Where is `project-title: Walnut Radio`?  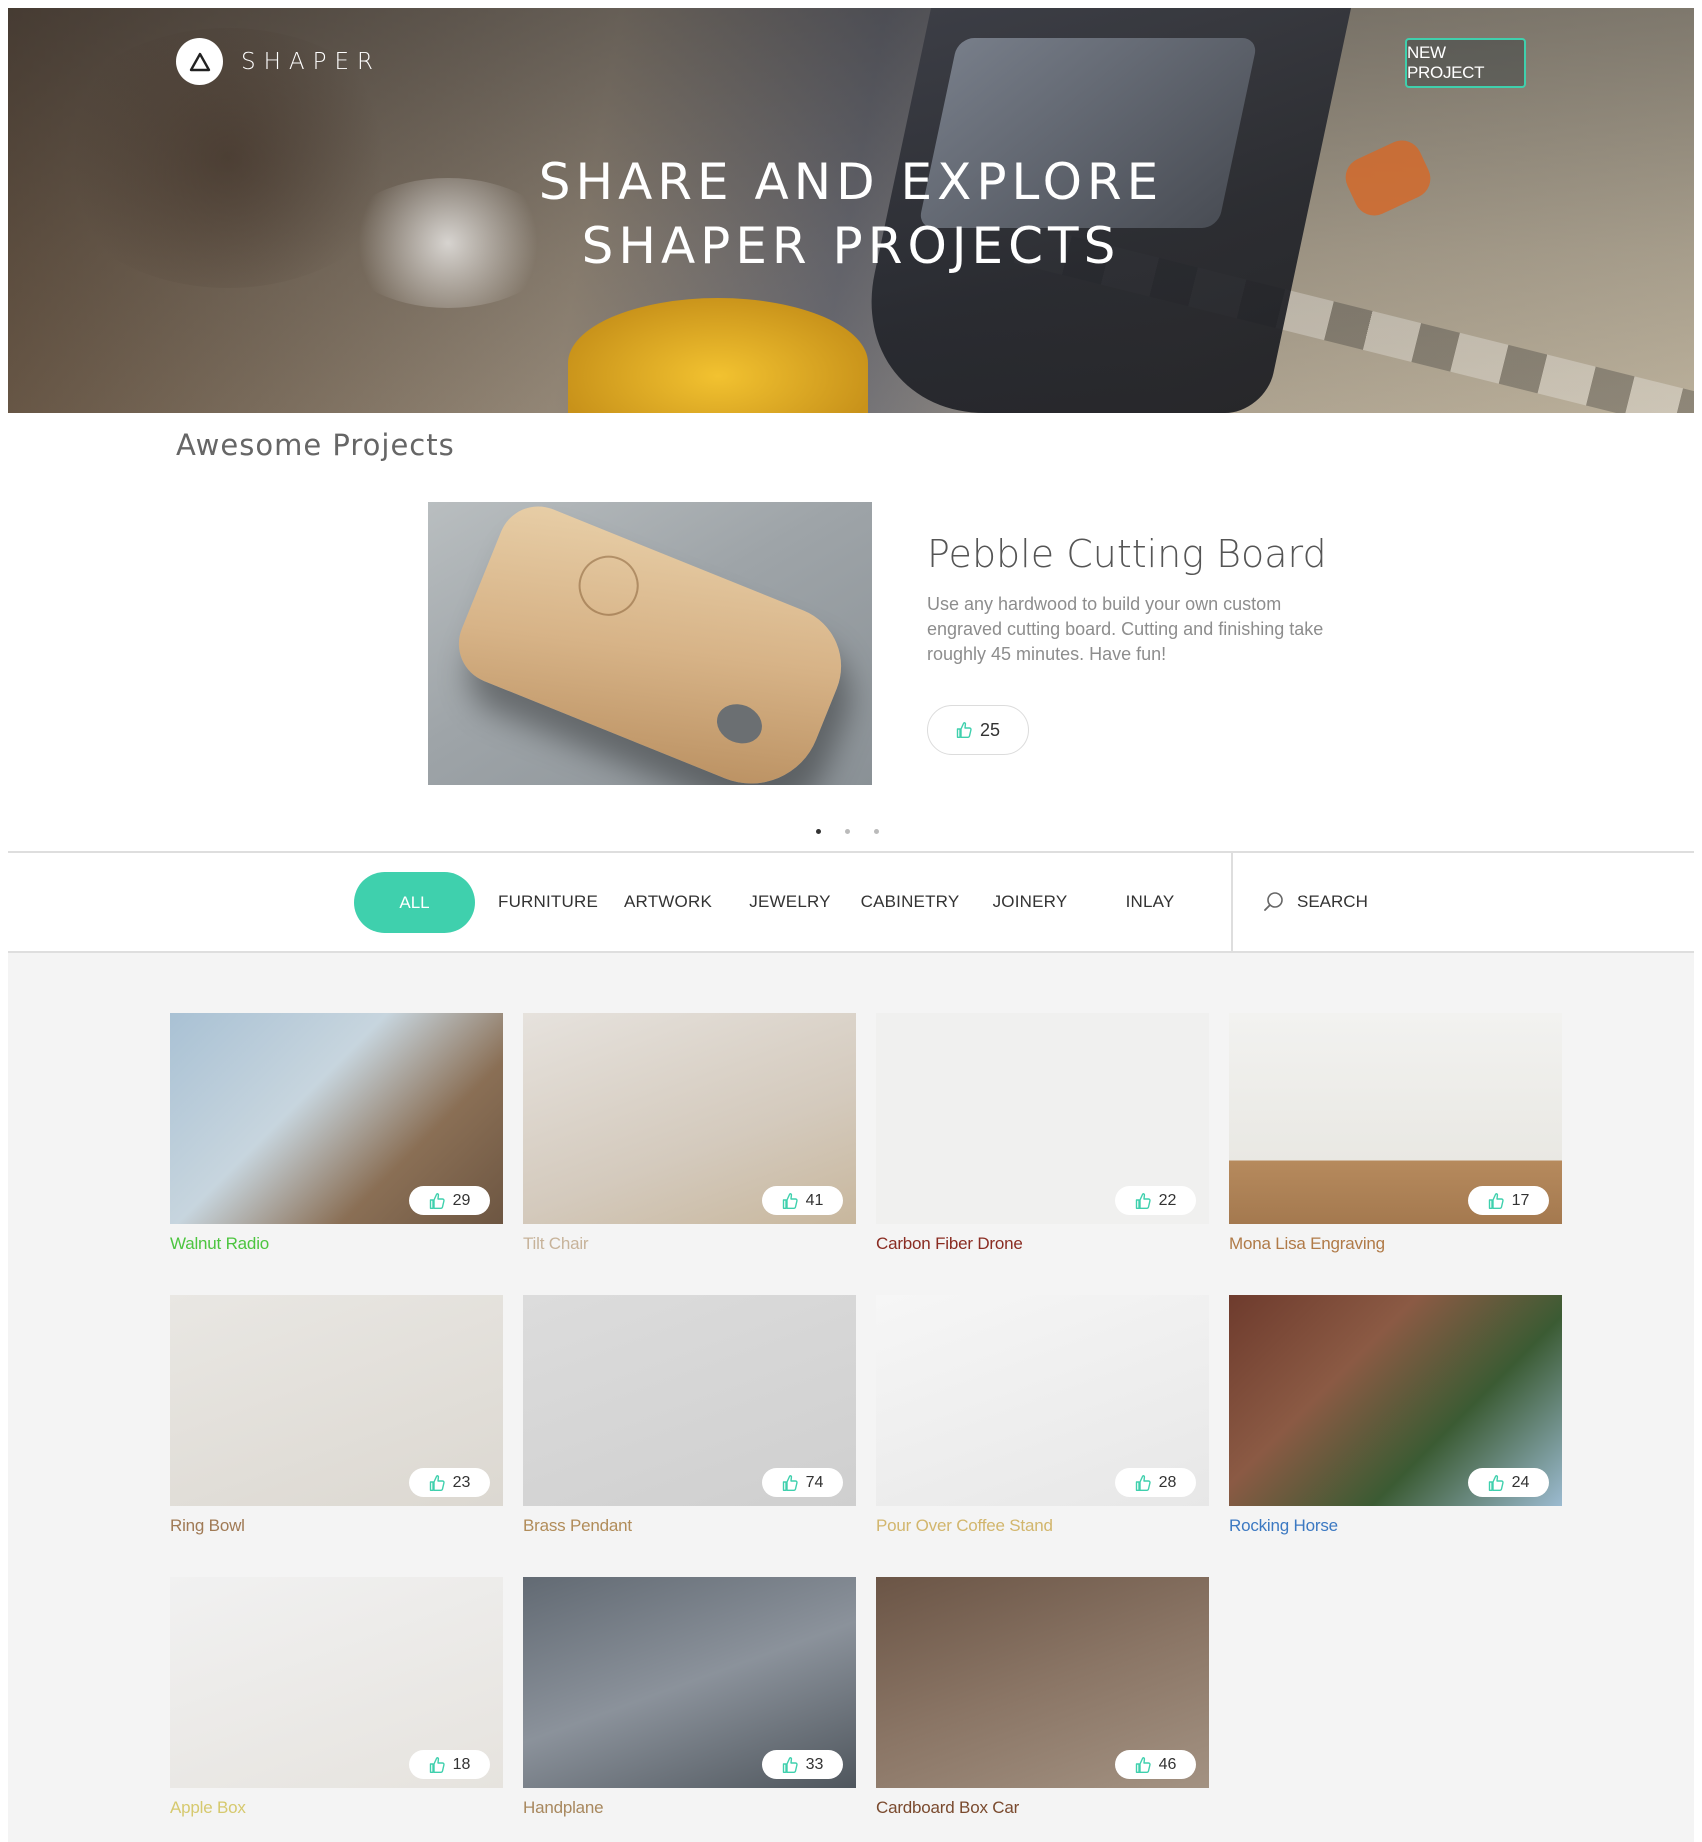 project-title: Walnut Radio is located at coordinates (336, 1244).